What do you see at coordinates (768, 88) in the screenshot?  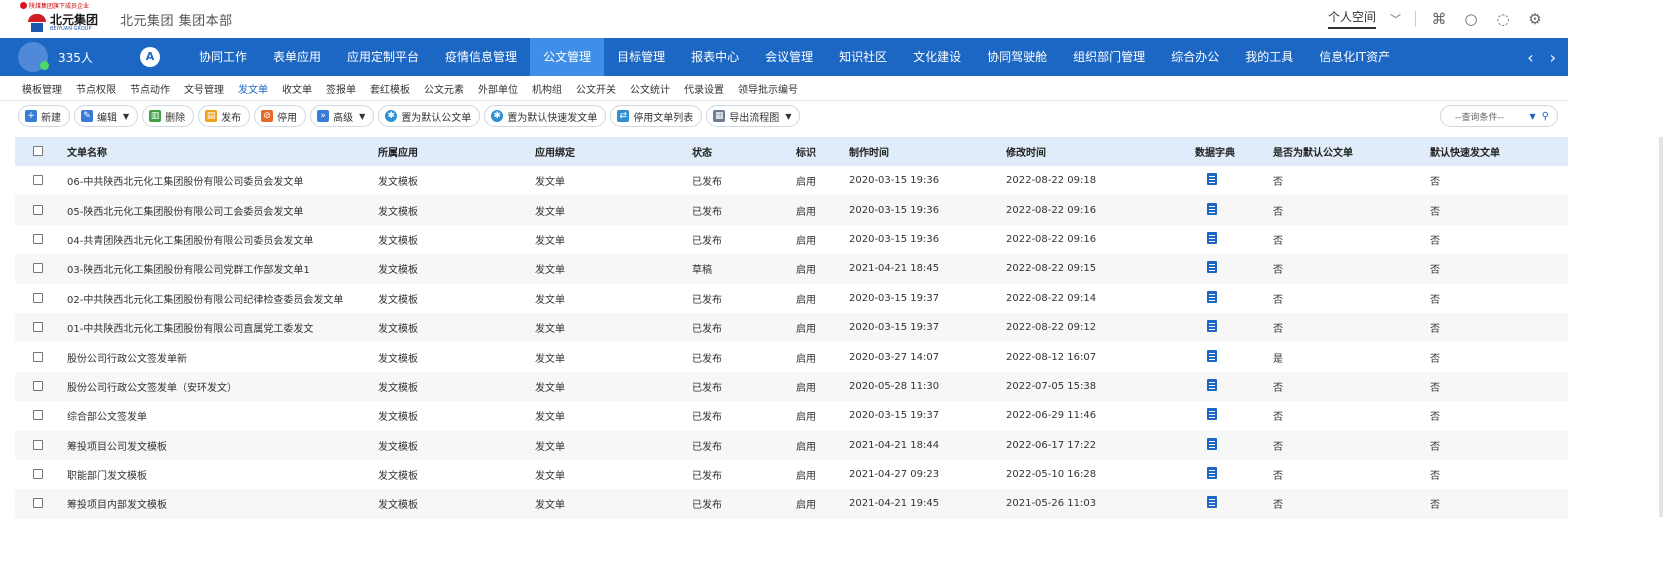 I see `sub-tab: 领导批示编号` at bounding box center [768, 88].